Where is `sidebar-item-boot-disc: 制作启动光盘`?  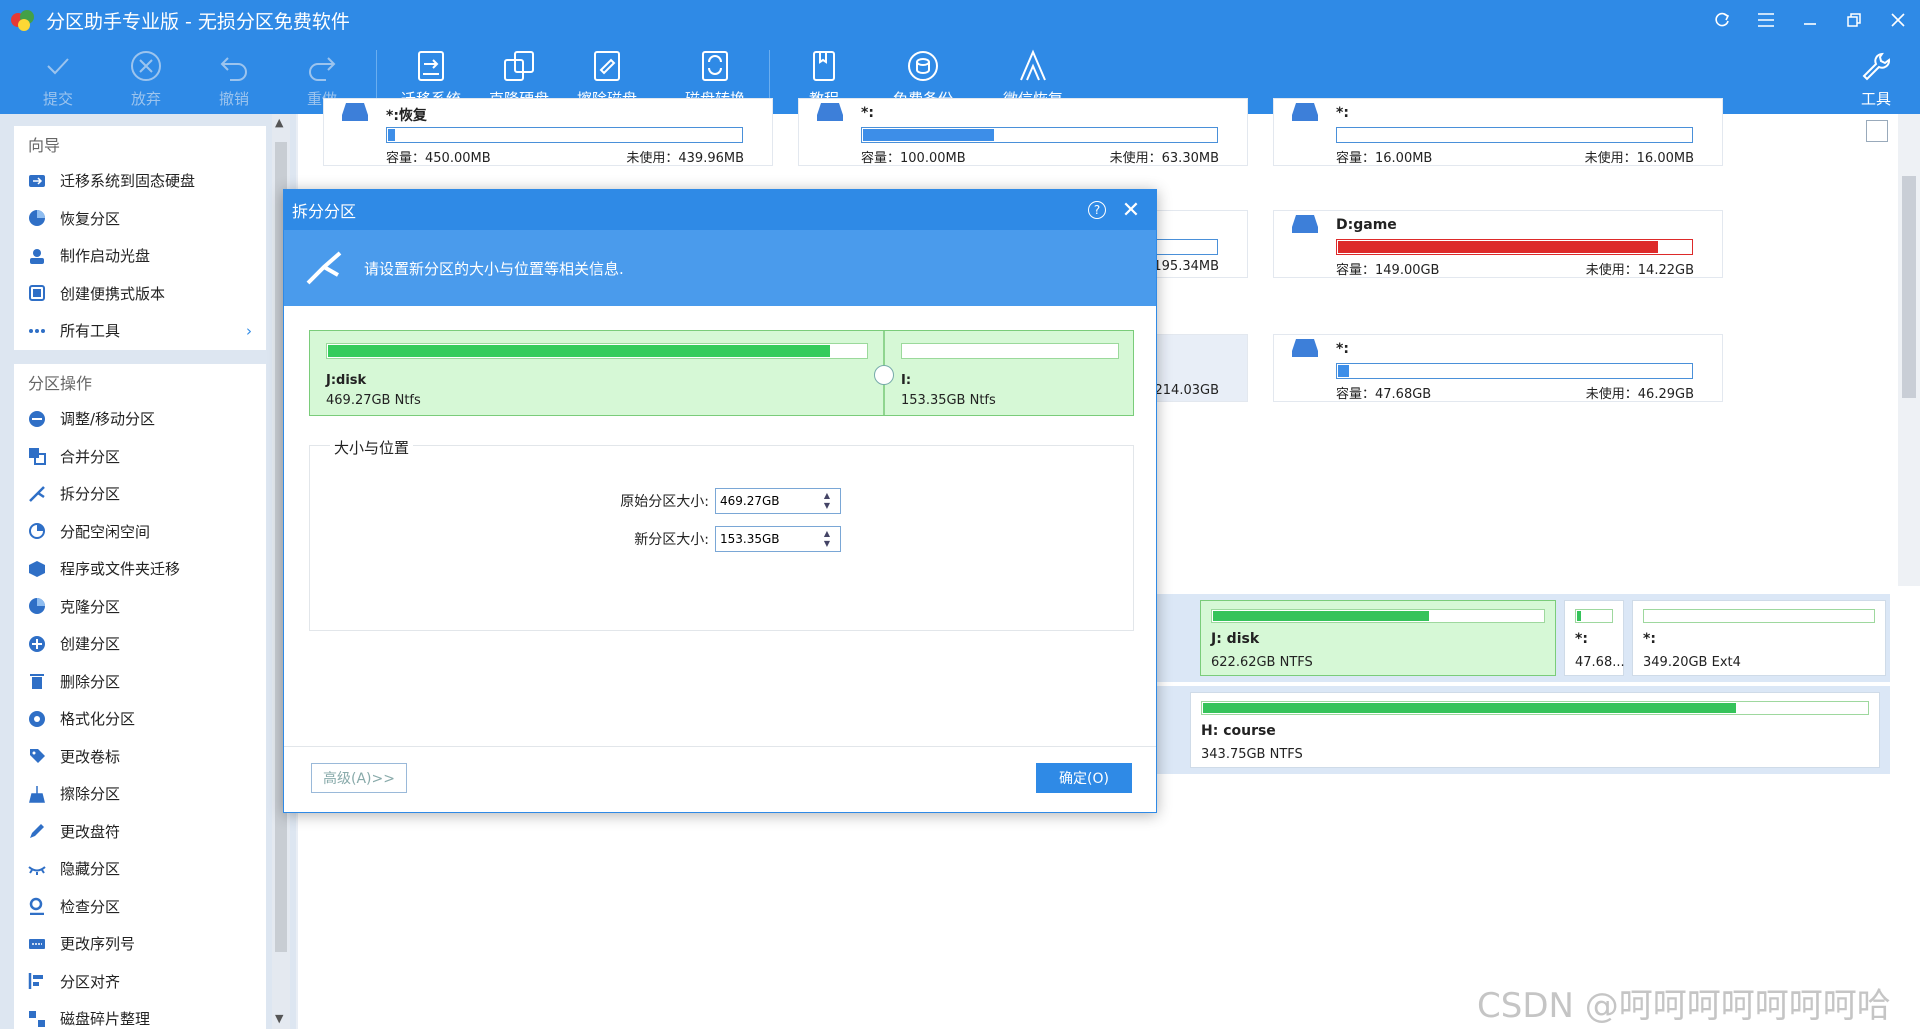
sidebar-item-boot-disc: 制作启动光盘 is located at coordinates (140, 256).